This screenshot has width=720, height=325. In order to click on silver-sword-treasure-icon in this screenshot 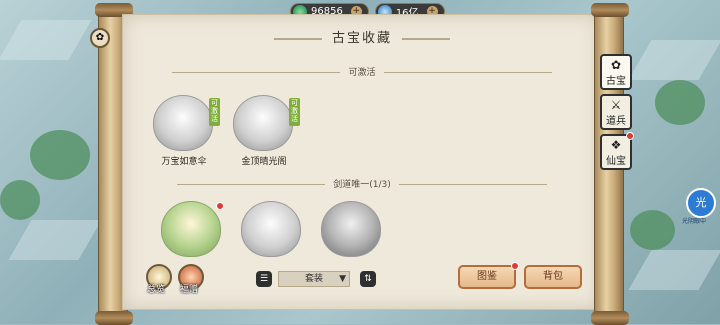, I will do `click(271, 229)`.